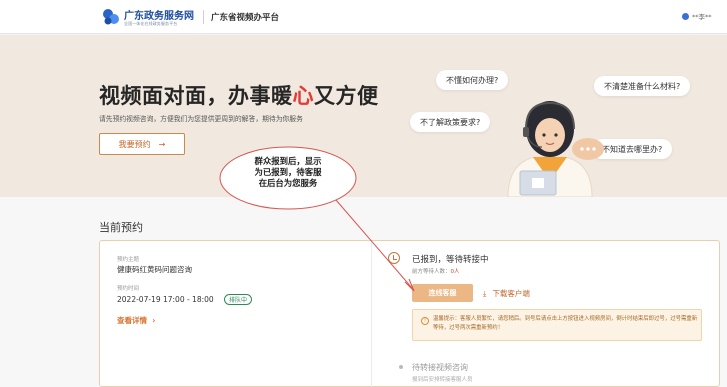  What do you see at coordinates (151, 23) in the screenshot?
I see `brand-subtitle: 全国一体化在线政务服务平台` at bounding box center [151, 23].